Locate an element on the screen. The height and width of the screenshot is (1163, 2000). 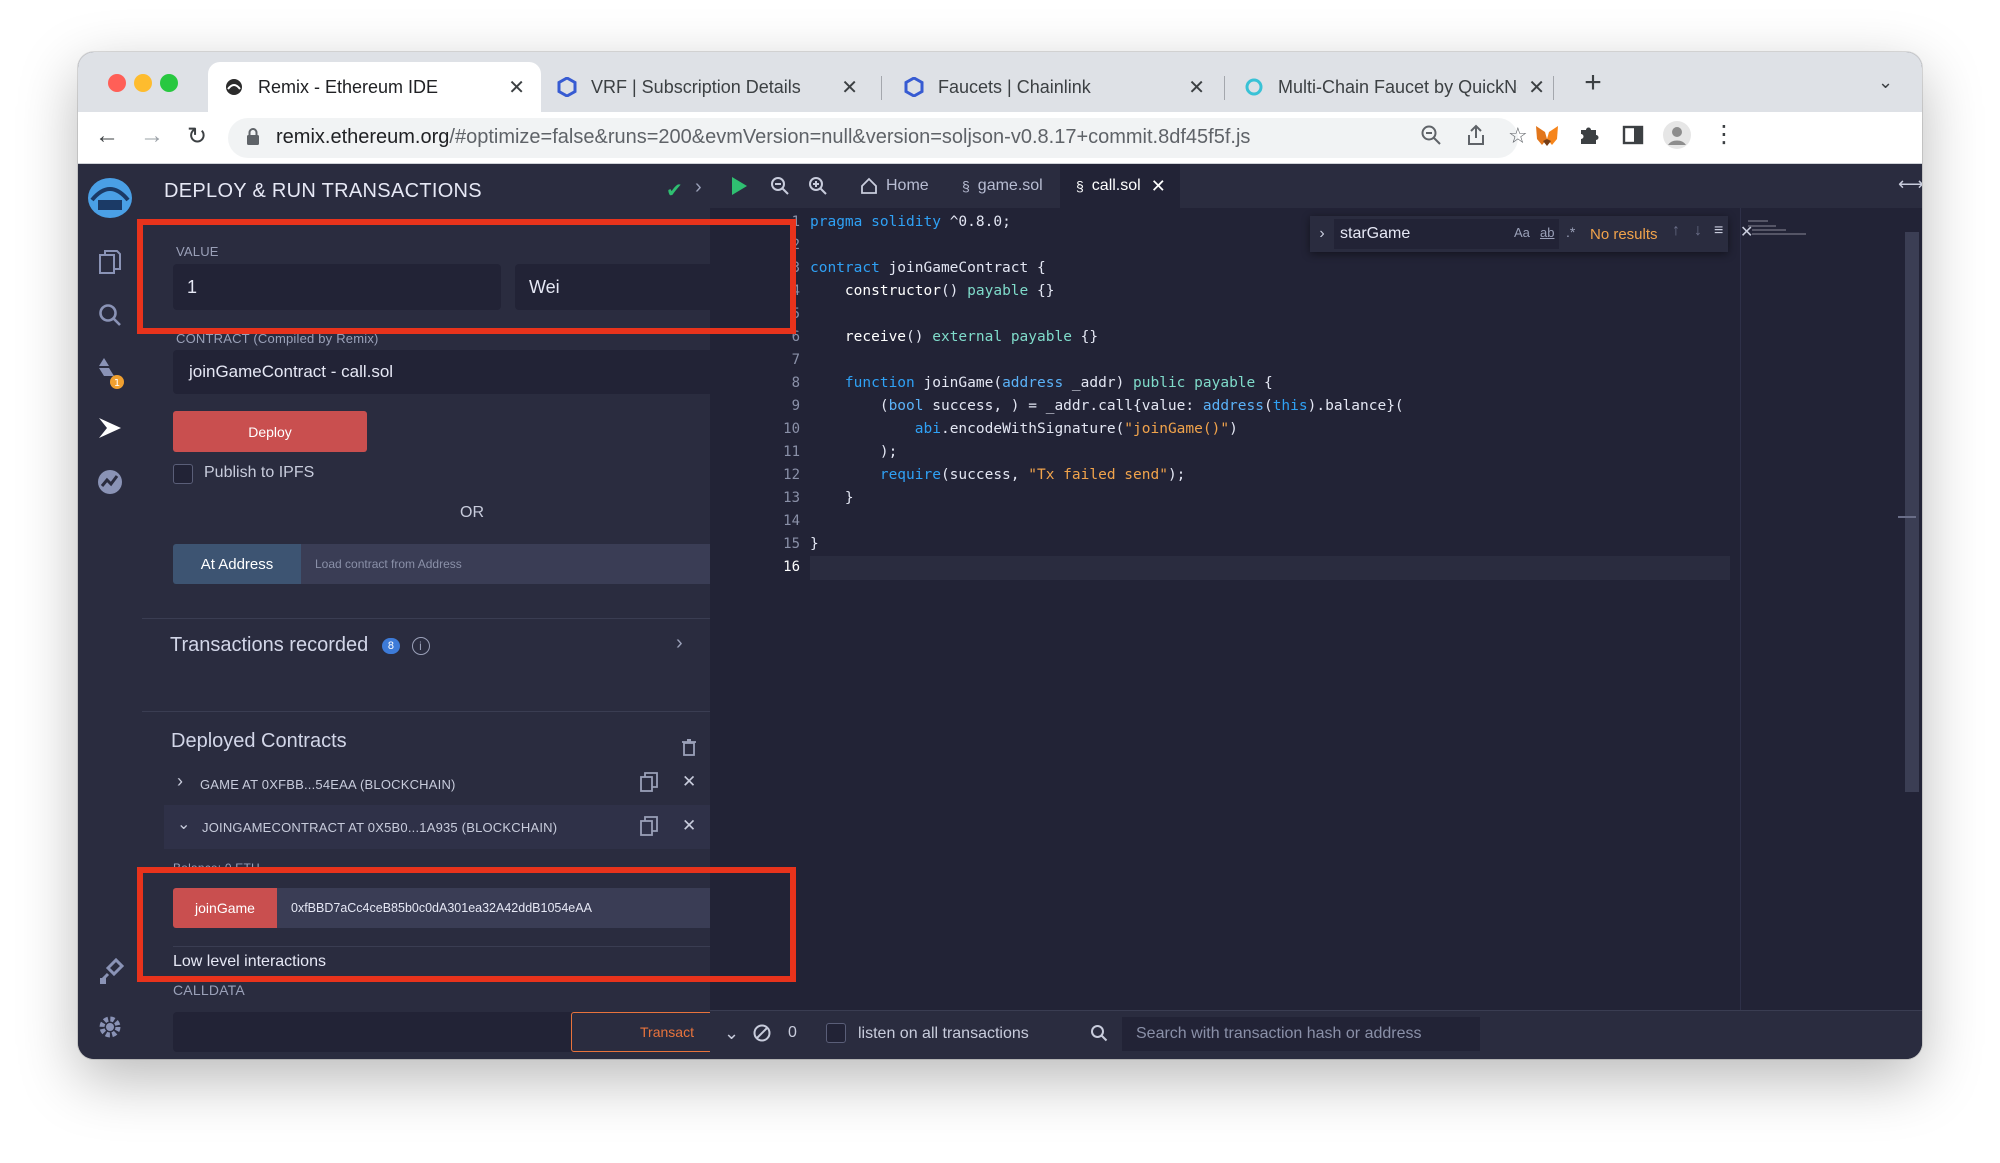
line-number: 7 is located at coordinates (795, 360).